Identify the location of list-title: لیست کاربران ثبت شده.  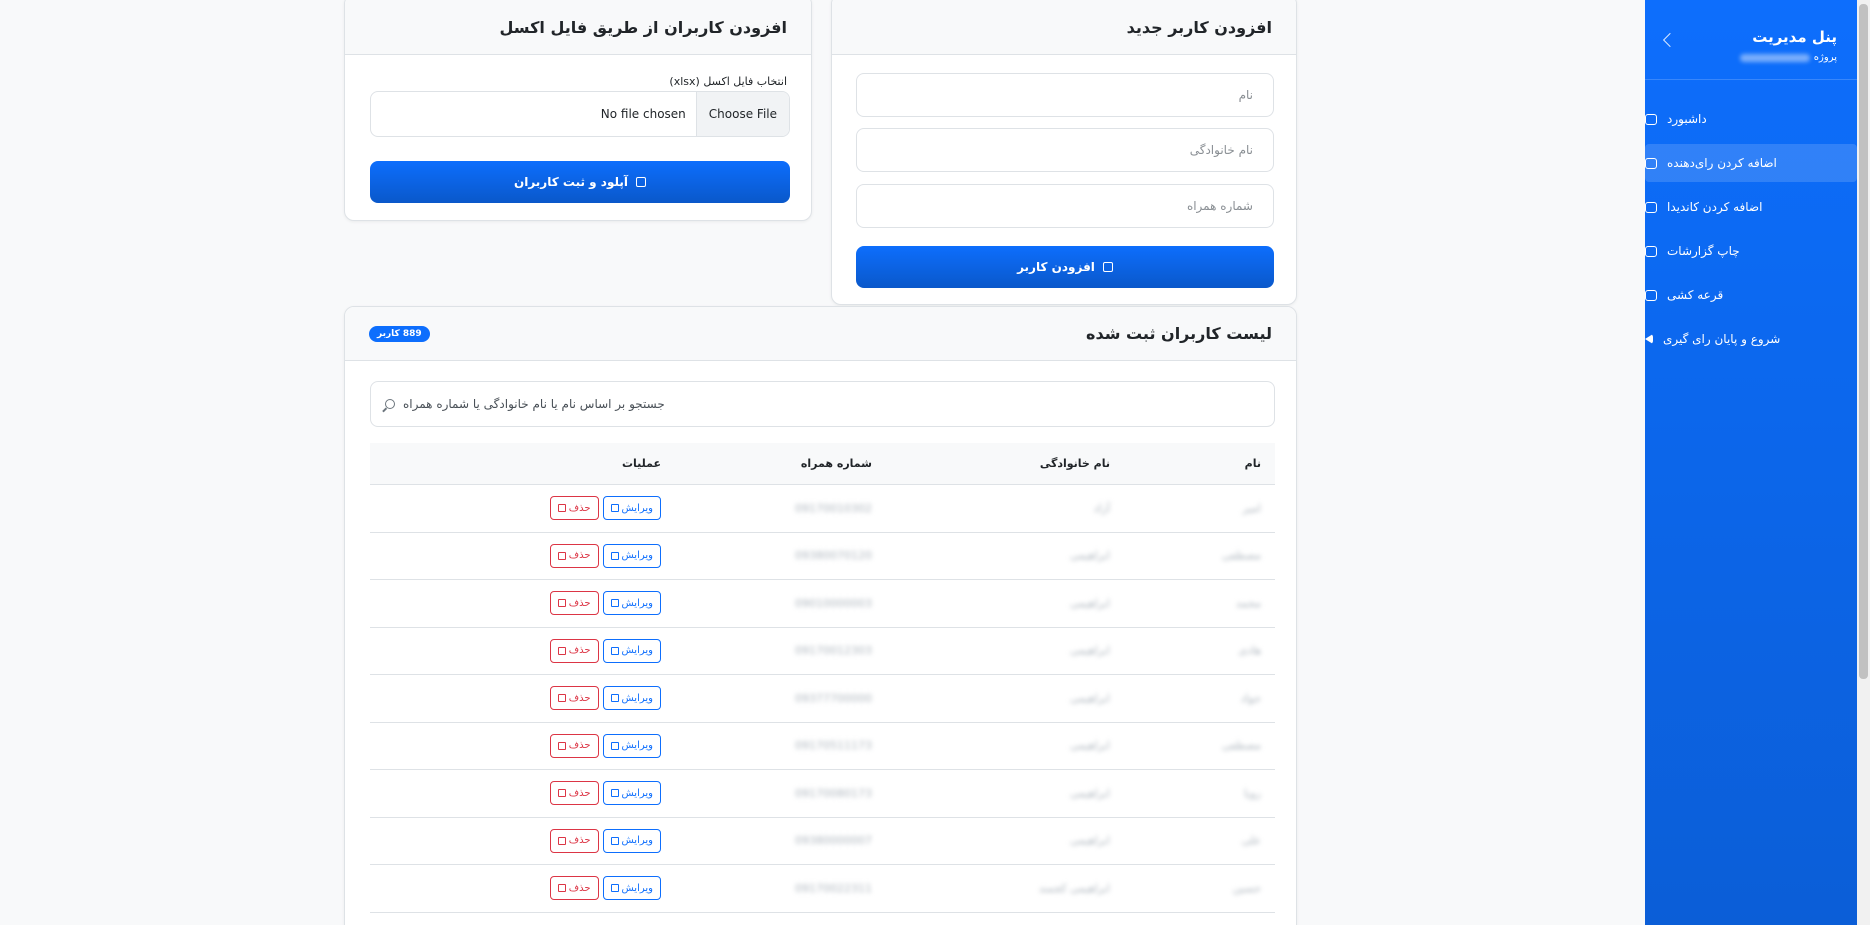
(1179, 333).